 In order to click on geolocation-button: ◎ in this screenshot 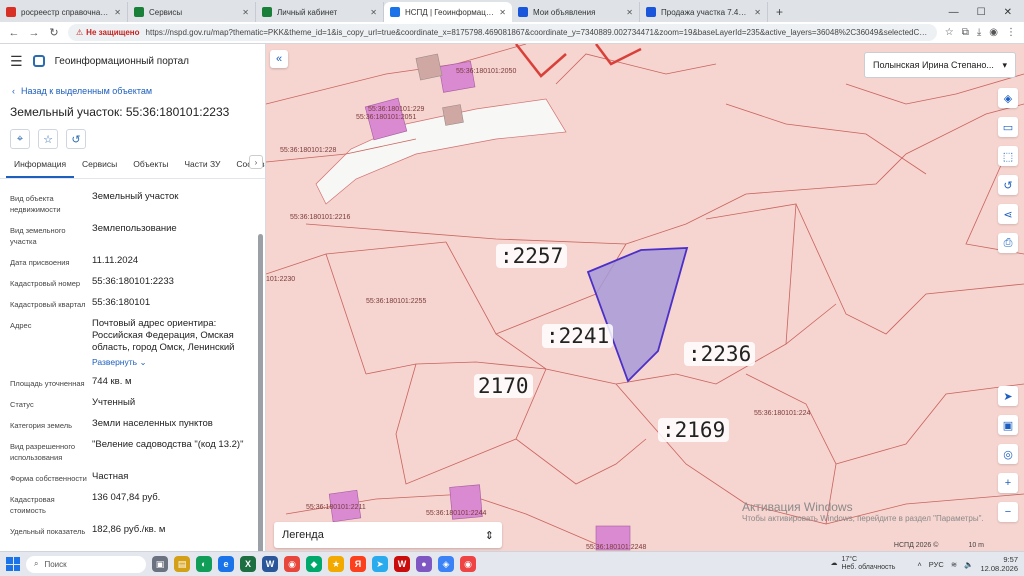, I will do `click(1008, 454)`.